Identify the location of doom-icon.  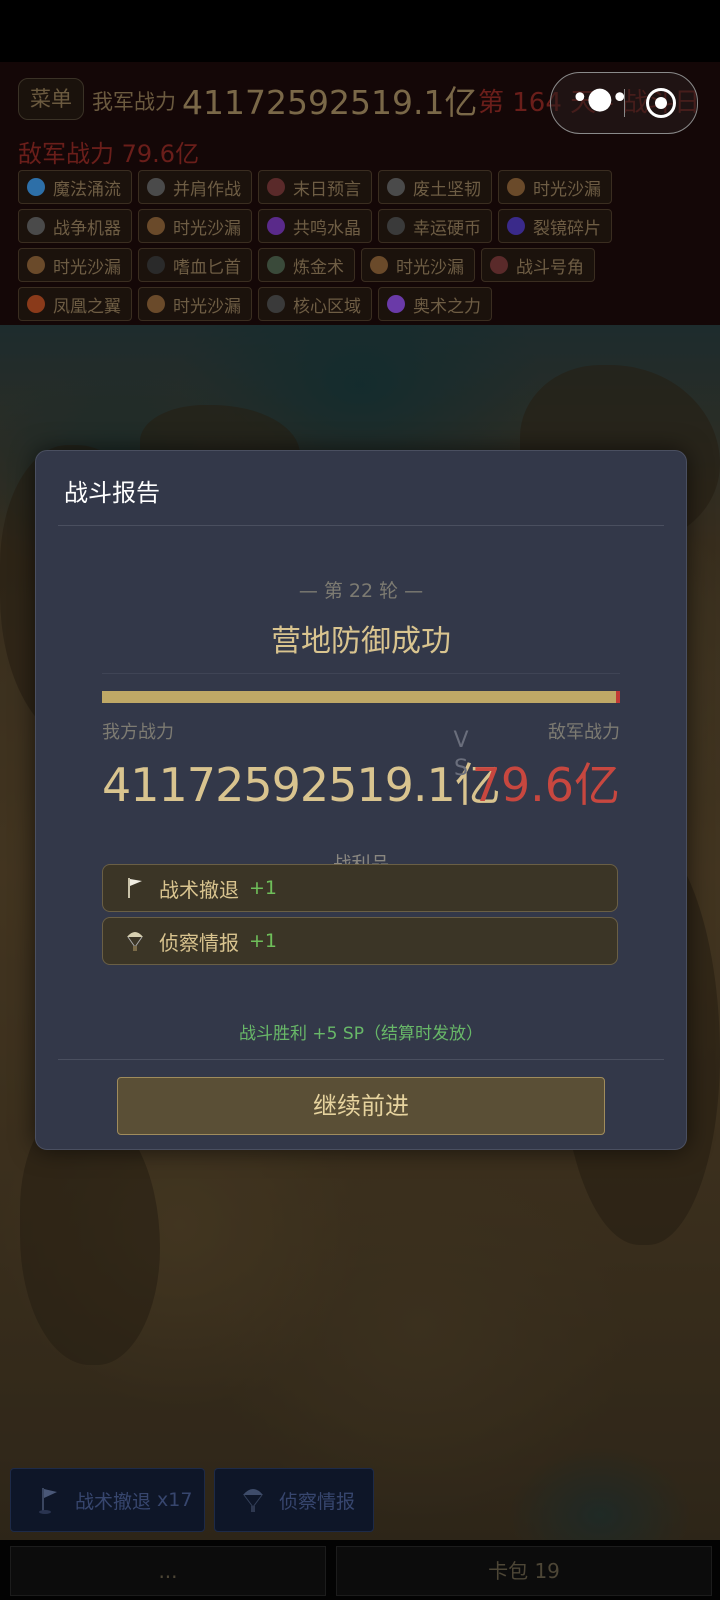
(276, 187).